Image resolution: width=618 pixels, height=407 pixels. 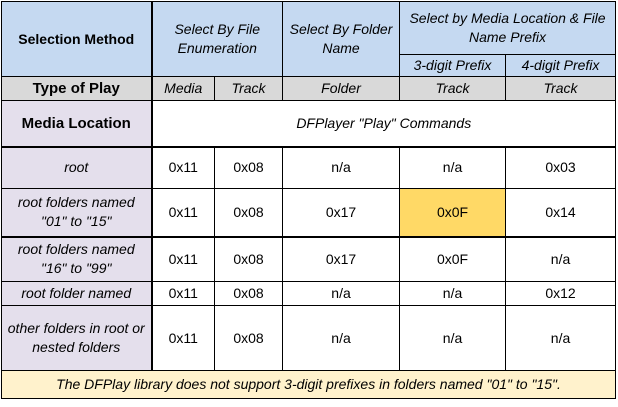 What do you see at coordinates (76, 88) in the screenshot?
I see `type-of-play-label: Type of Play` at bounding box center [76, 88].